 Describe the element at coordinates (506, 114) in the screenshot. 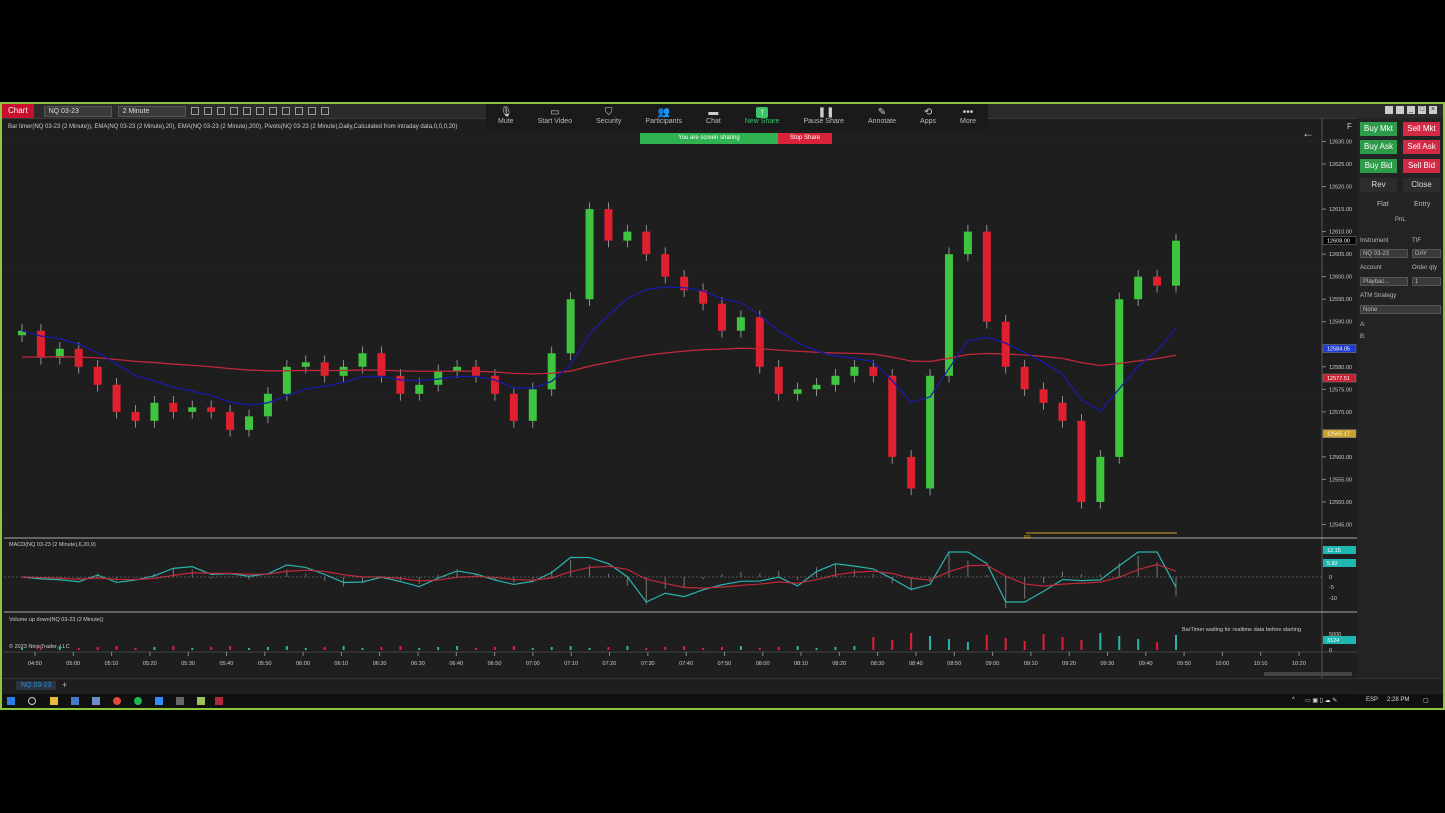

I see `mute-button: 🎙 Mute` at that location.